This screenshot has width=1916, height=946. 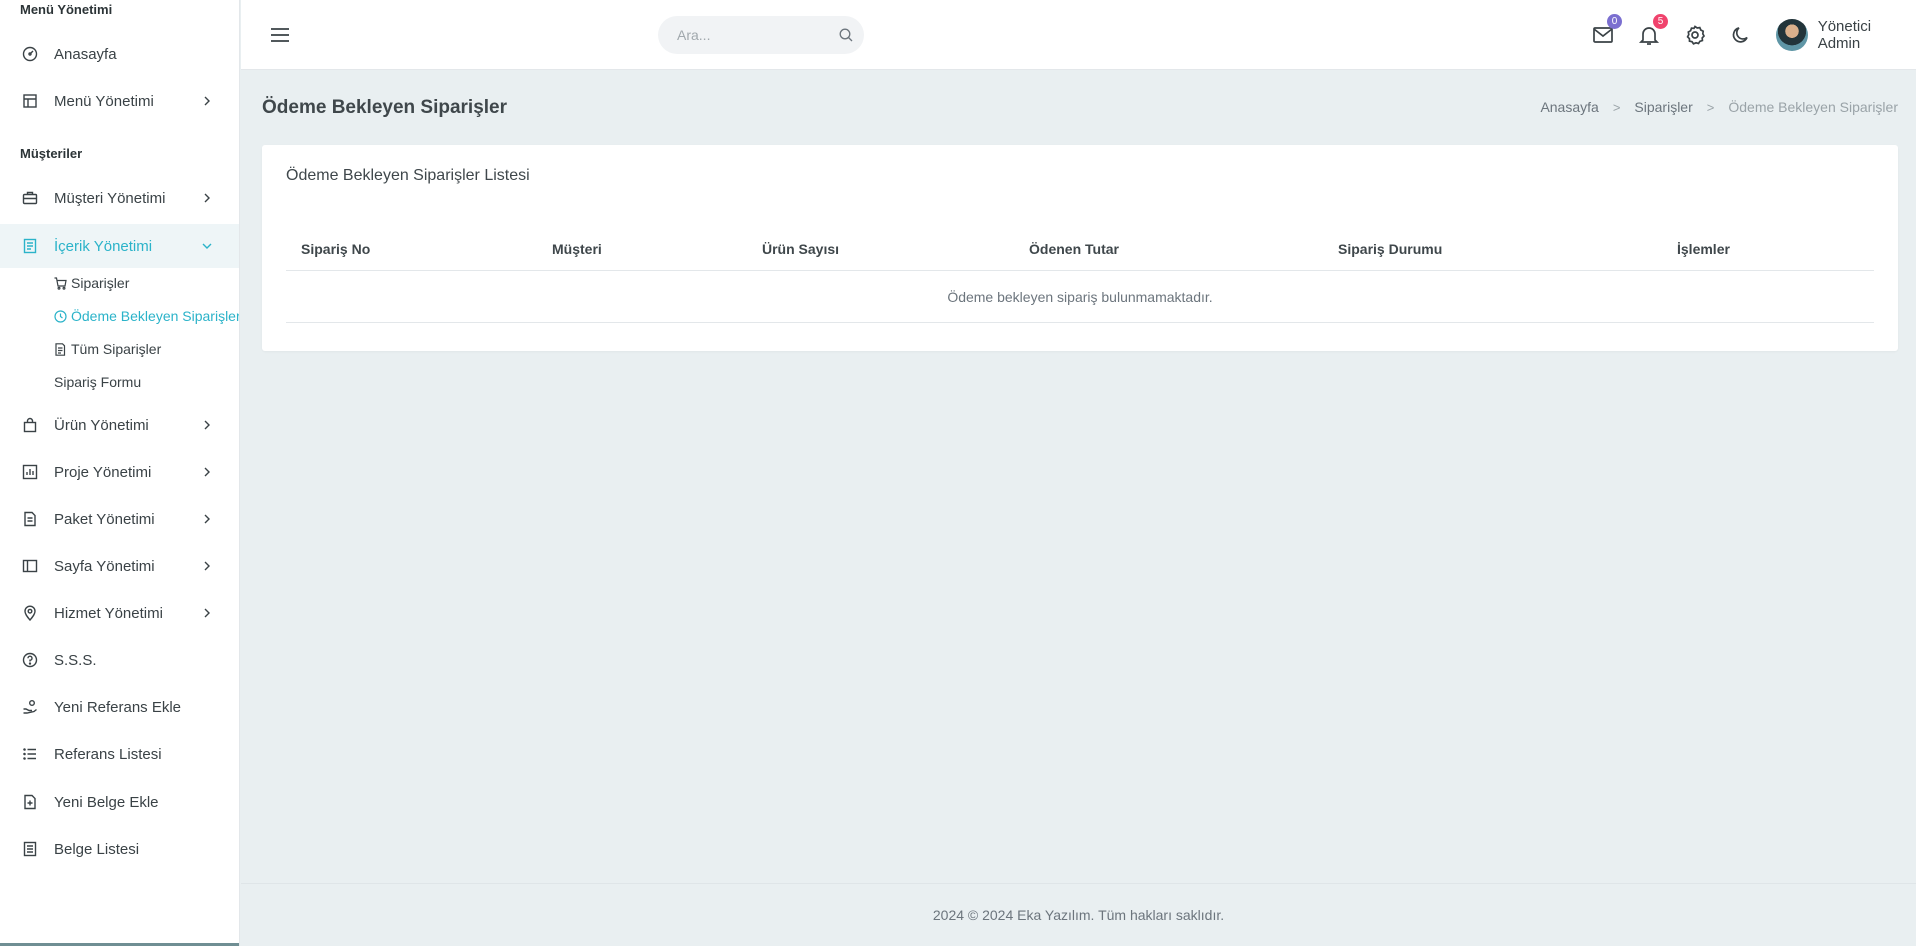 What do you see at coordinates (336, 249) in the screenshot?
I see `column-header-order-no: Sipariş No` at bounding box center [336, 249].